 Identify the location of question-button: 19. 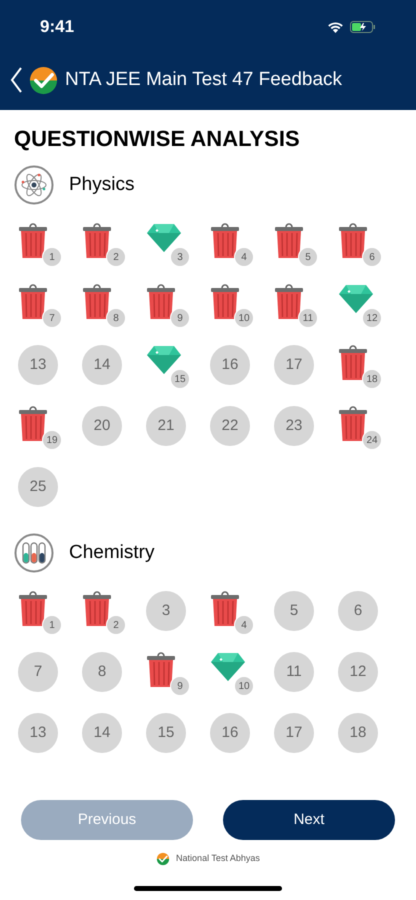
(38, 426).